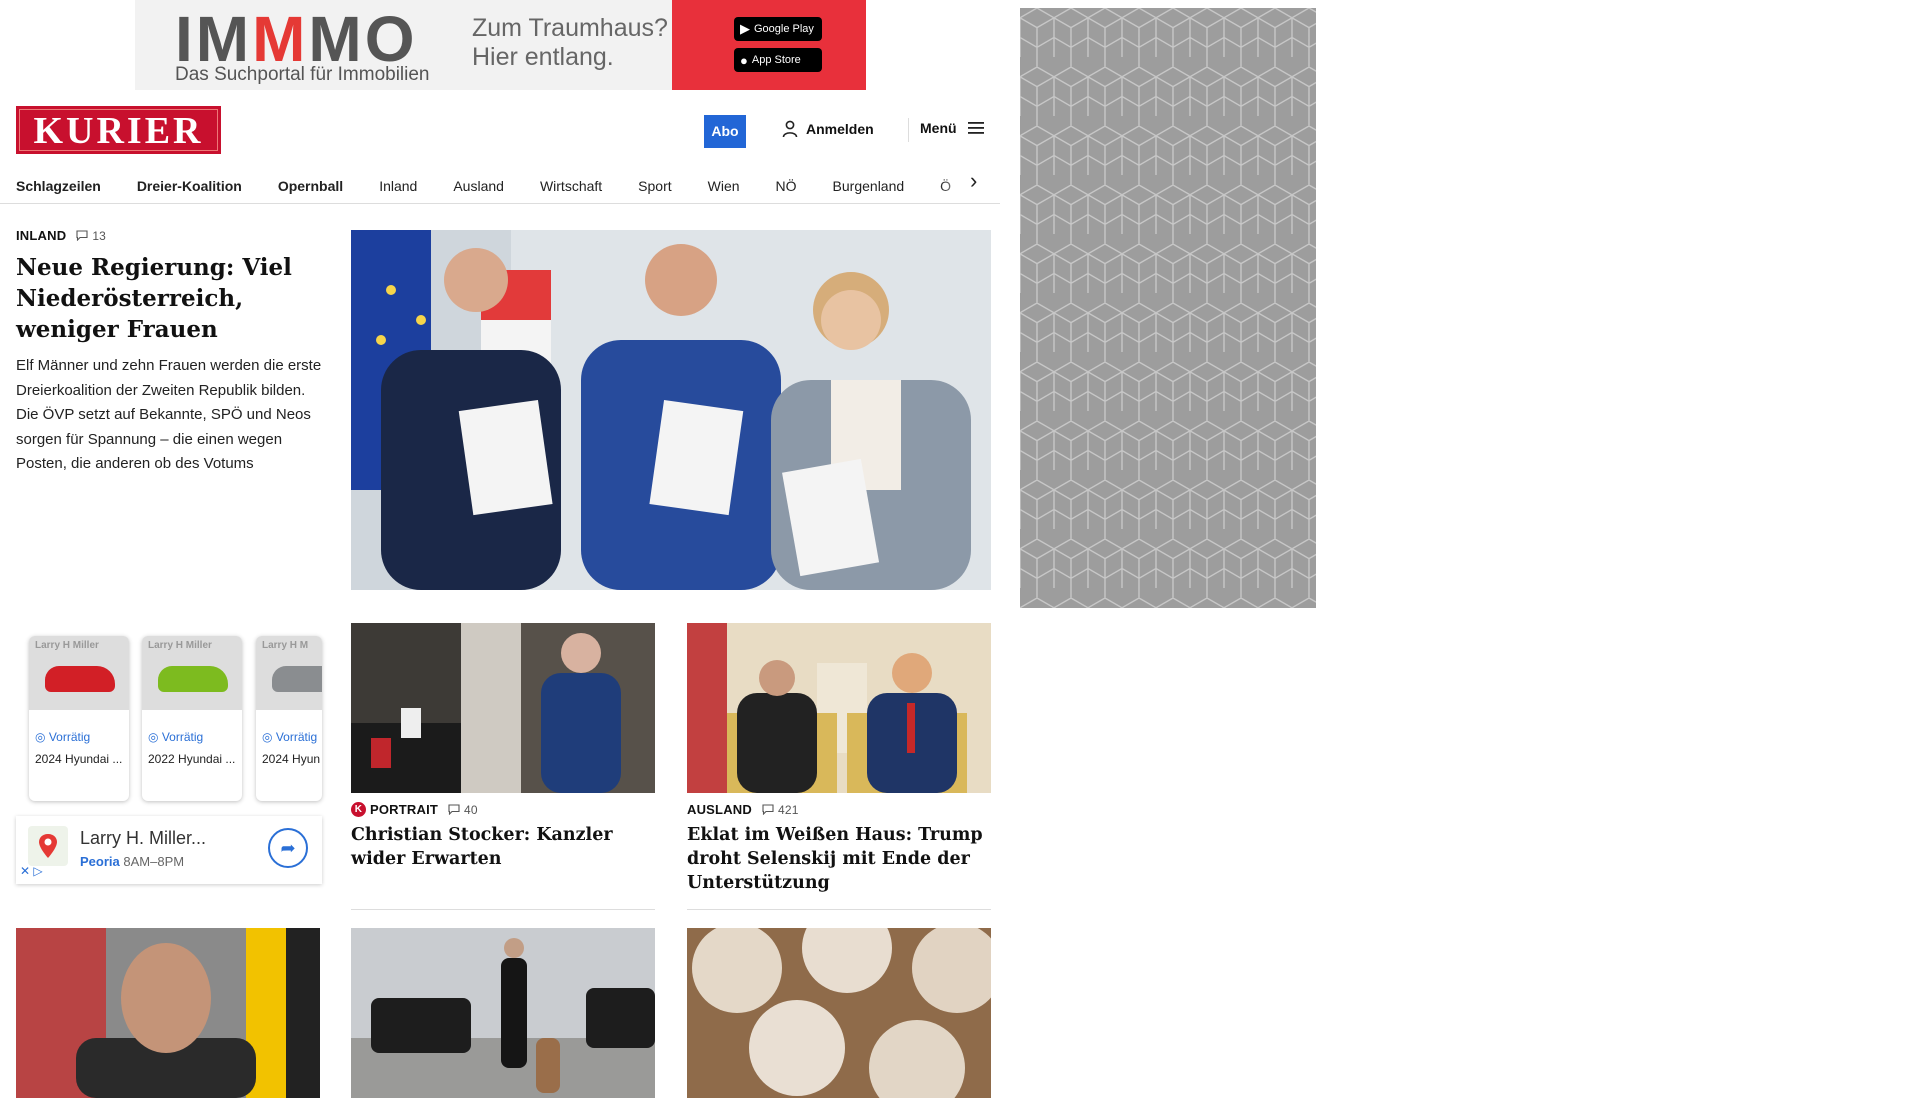 The height and width of the screenshot is (1098, 1920). Describe the element at coordinates (99, 235) in the screenshot. I see `main-comment-count: 13` at that location.